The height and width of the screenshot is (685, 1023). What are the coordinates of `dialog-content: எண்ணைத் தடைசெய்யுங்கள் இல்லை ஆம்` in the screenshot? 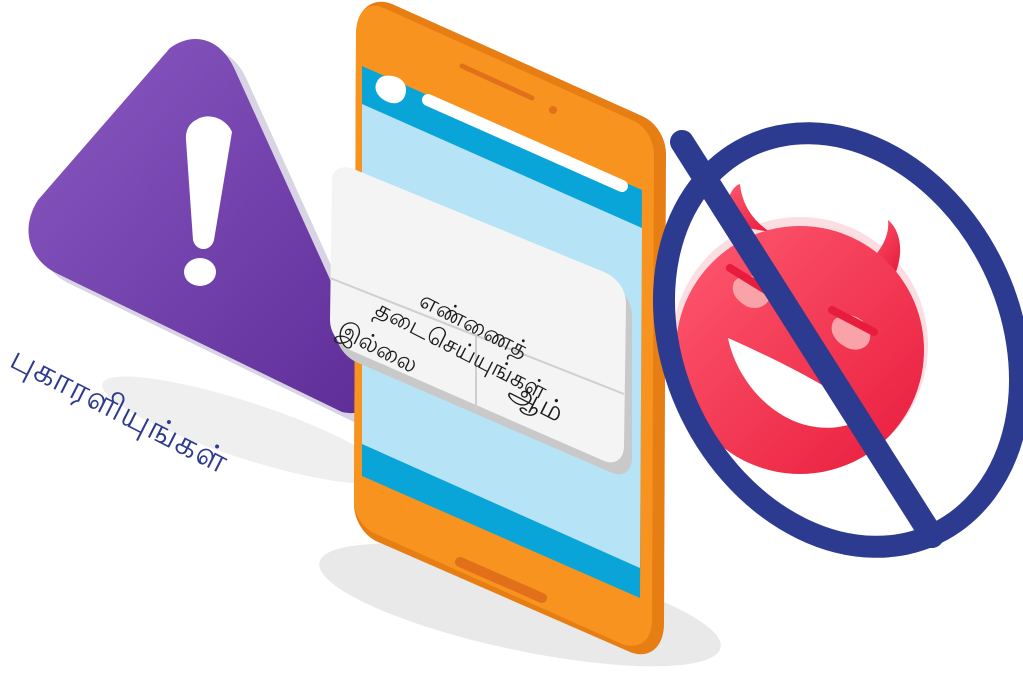 It's located at (478, 314).